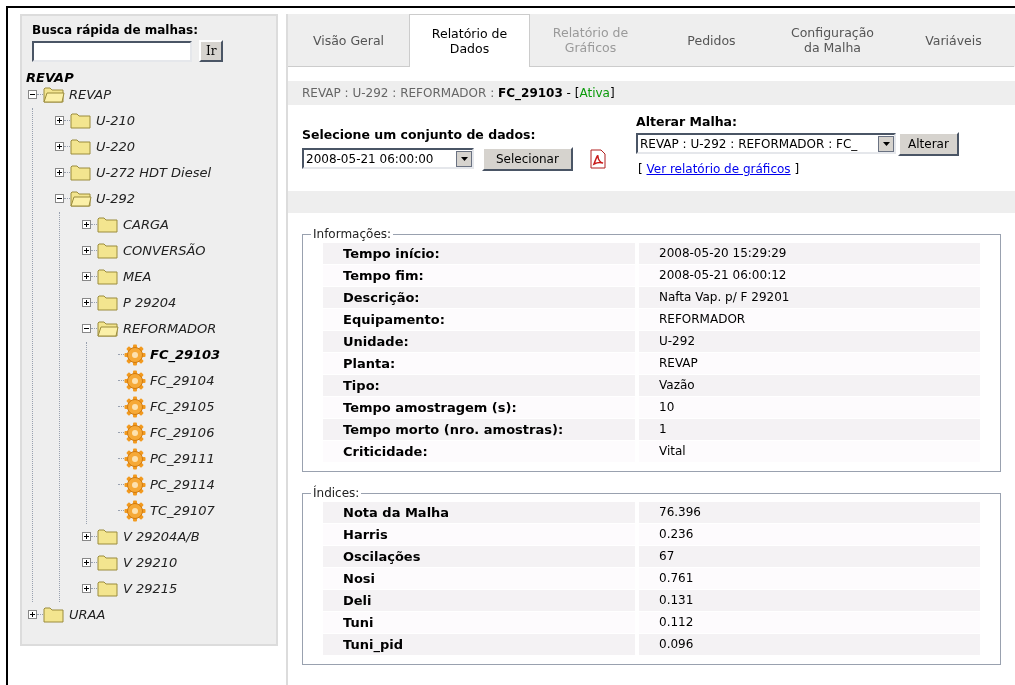 The height and width of the screenshot is (685, 1015). I want to click on field-value: Nafta Vap. p/ F 29201, so click(809, 297).